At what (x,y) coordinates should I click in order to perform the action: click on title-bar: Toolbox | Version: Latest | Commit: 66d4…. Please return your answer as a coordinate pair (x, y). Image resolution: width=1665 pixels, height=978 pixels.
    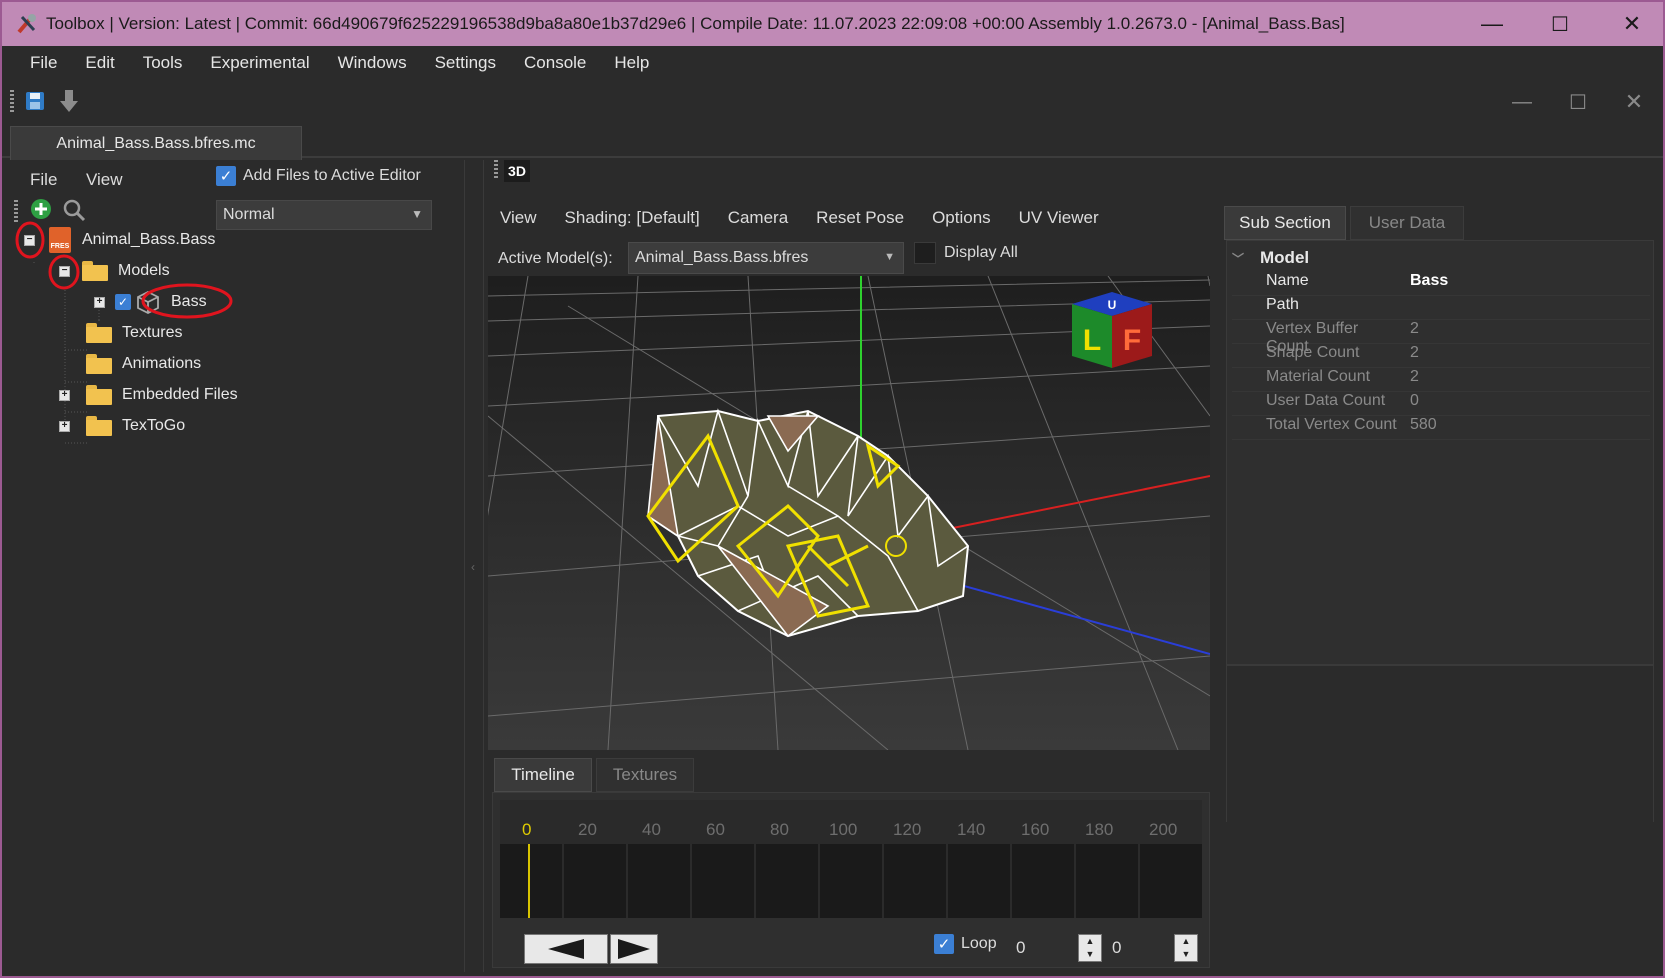
    Looking at the image, I should click on (832, 24).